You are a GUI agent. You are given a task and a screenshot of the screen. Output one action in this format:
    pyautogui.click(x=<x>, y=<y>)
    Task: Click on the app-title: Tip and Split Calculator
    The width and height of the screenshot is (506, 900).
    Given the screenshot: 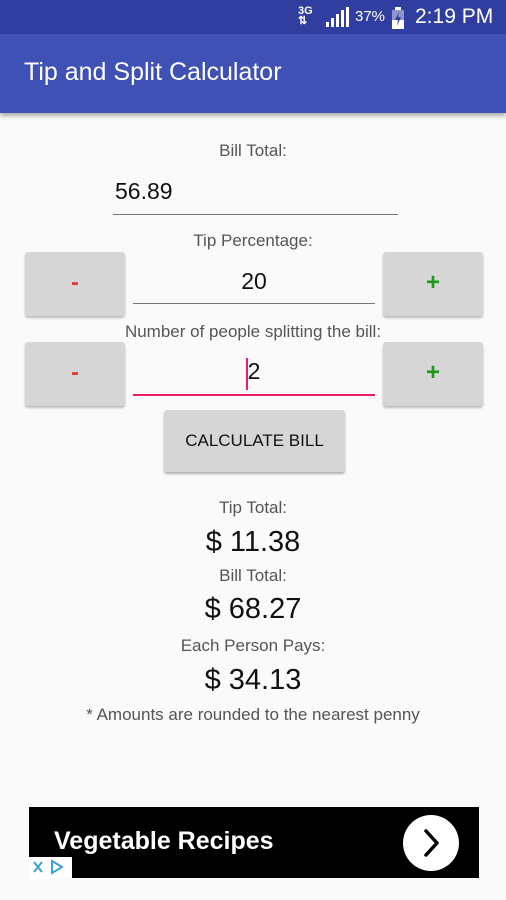 What is the action you would take?
    pyautogui.click(x=153, y=72)
    